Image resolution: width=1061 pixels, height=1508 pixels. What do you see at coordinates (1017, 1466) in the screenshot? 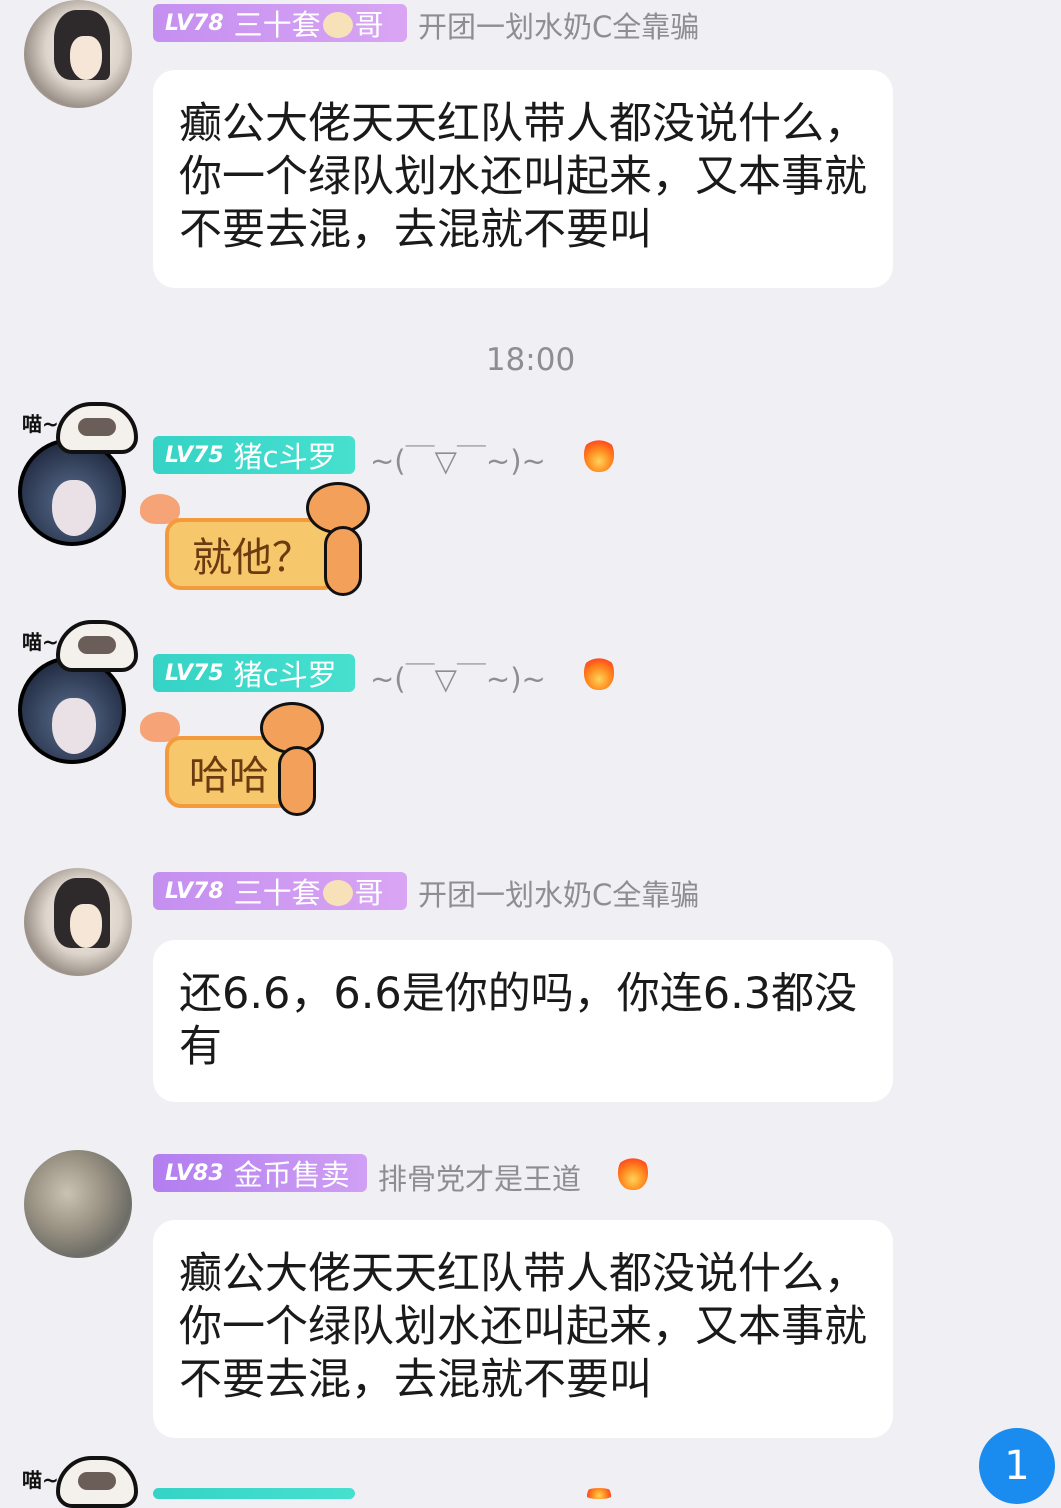
I see `unread-count-badge: 1` at bounding box center [1017, 1466].